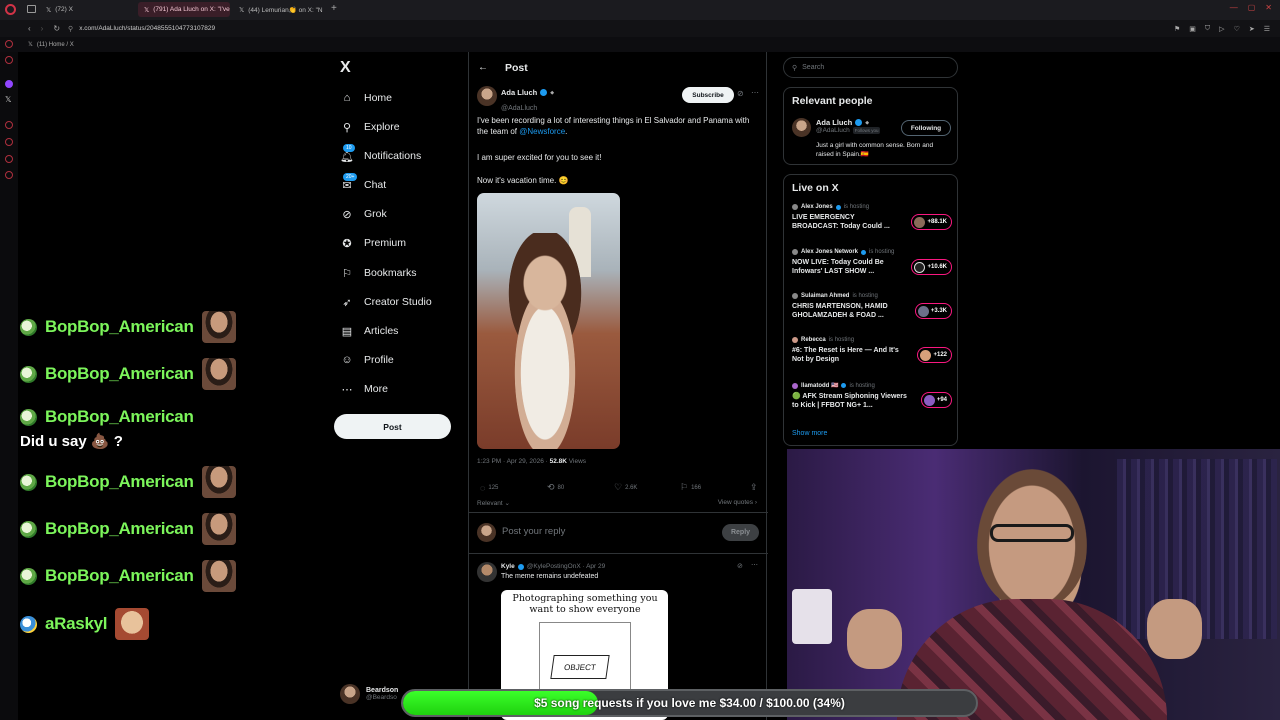  Describe the element at coordinates (844, 385) in the screenshot. I see `verified-icon` at that location.